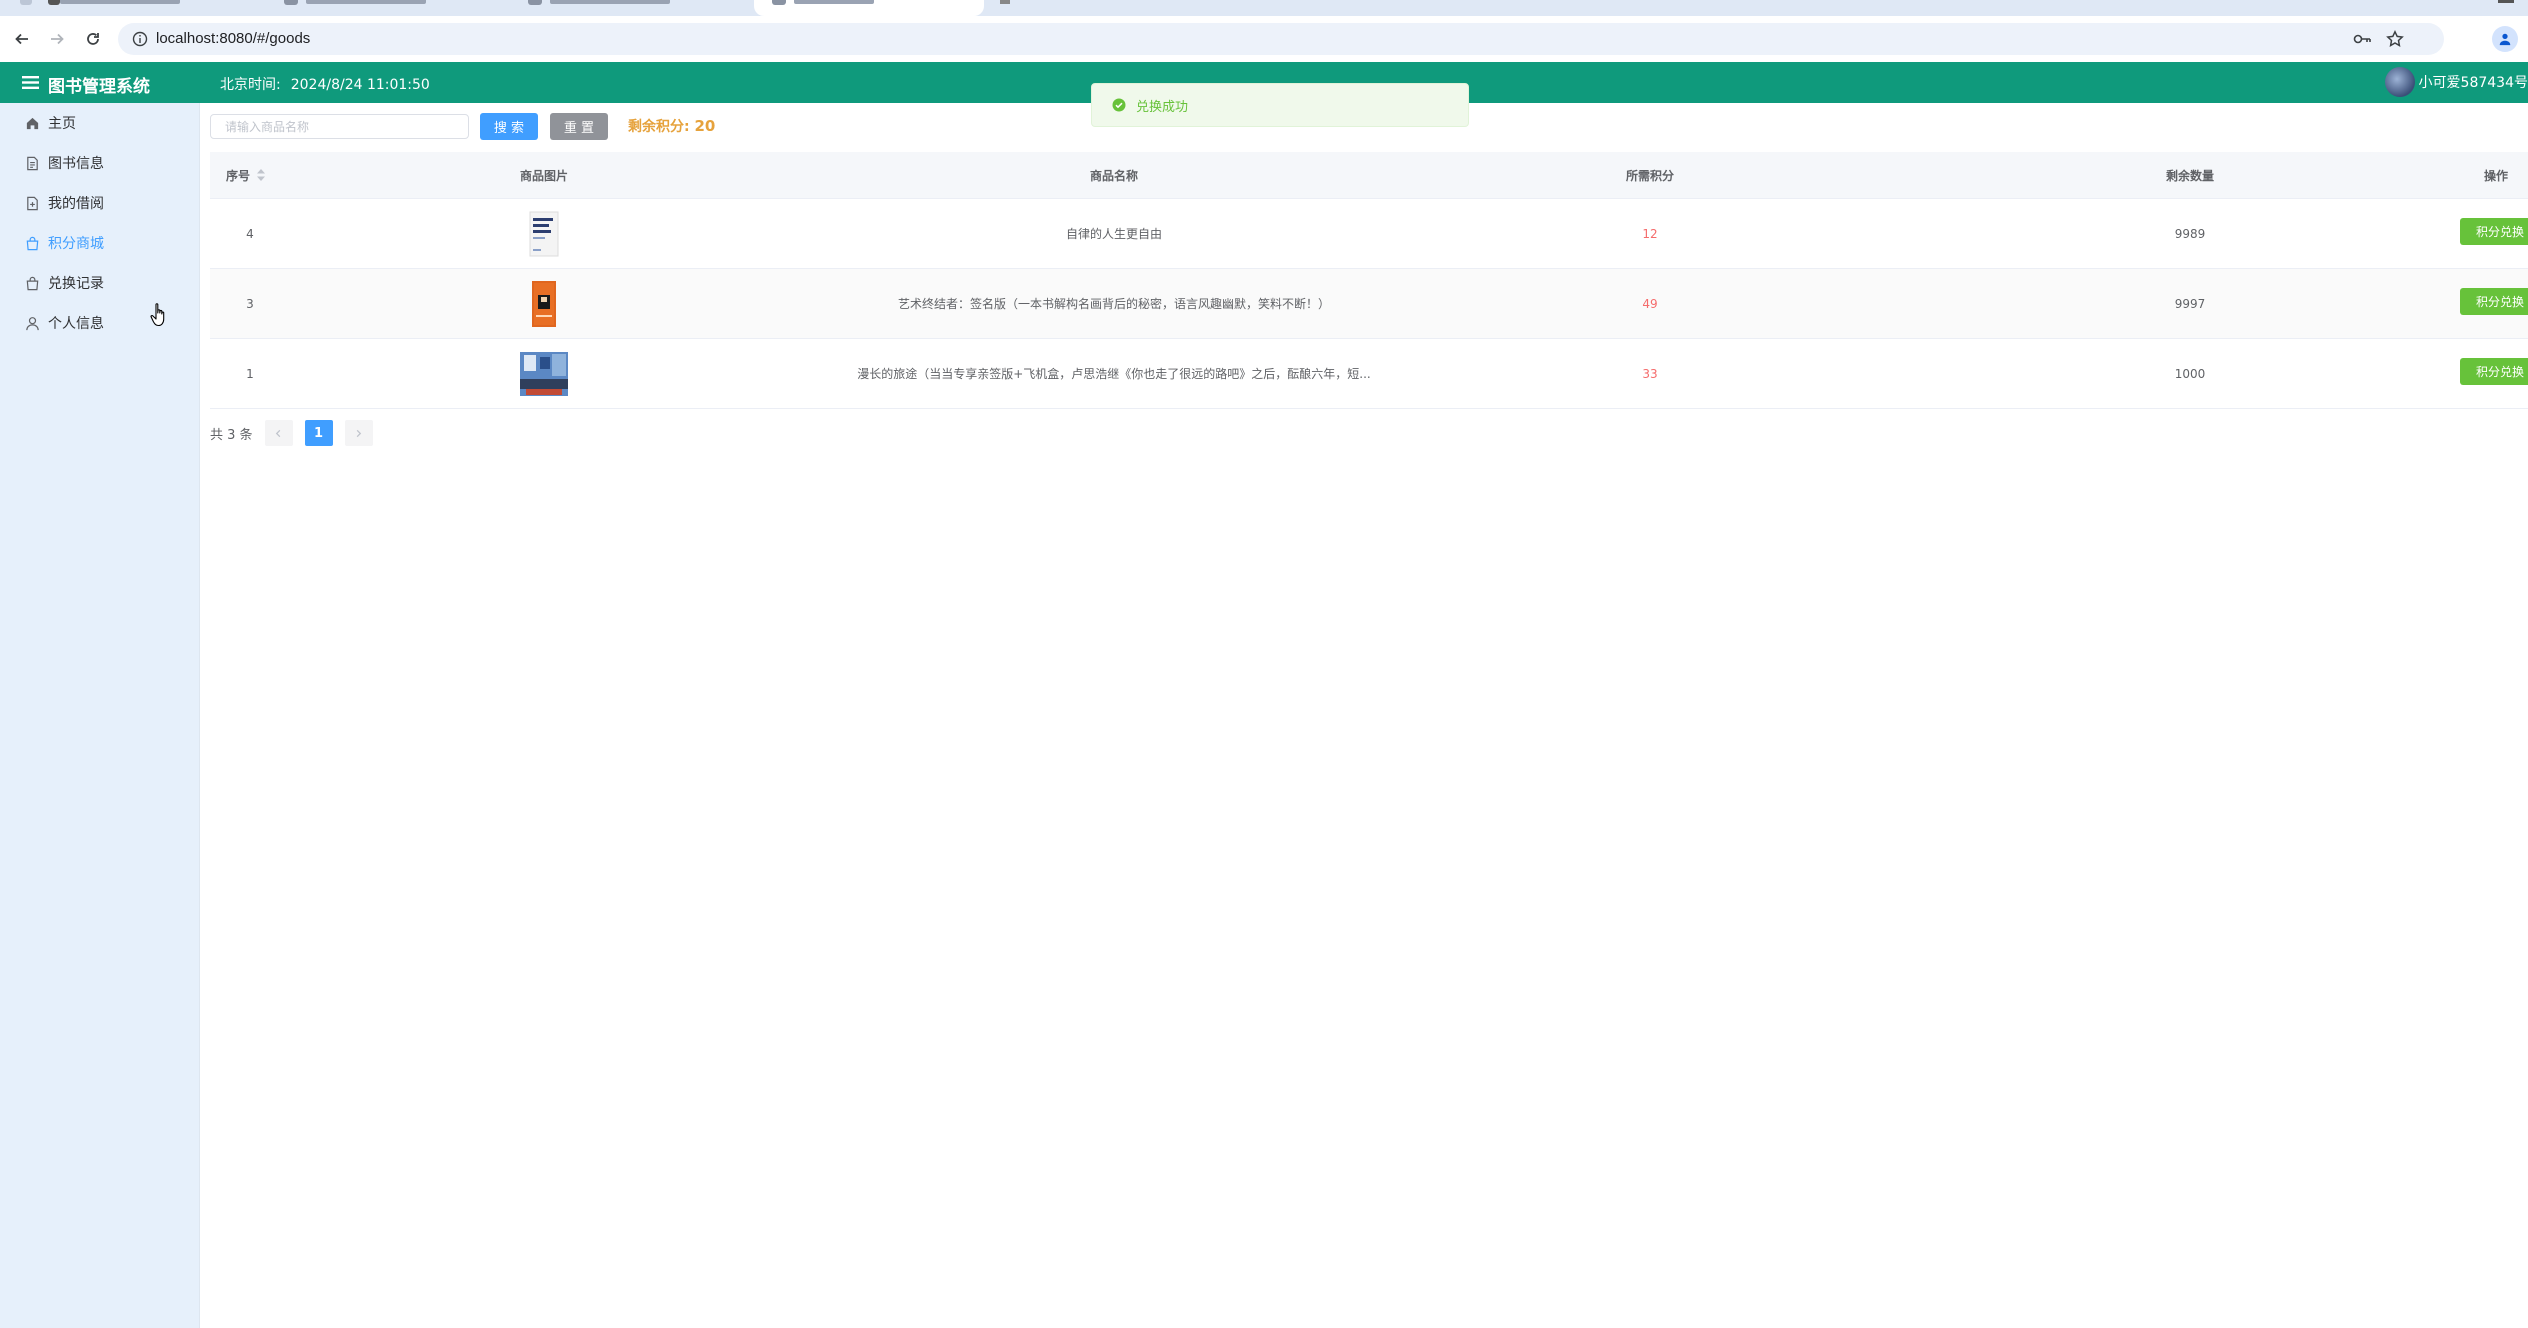 The width and height of the screenshot is (2528, 1328). I want to click on sidebar-item-label: 我的借阅, so click(76, 204).